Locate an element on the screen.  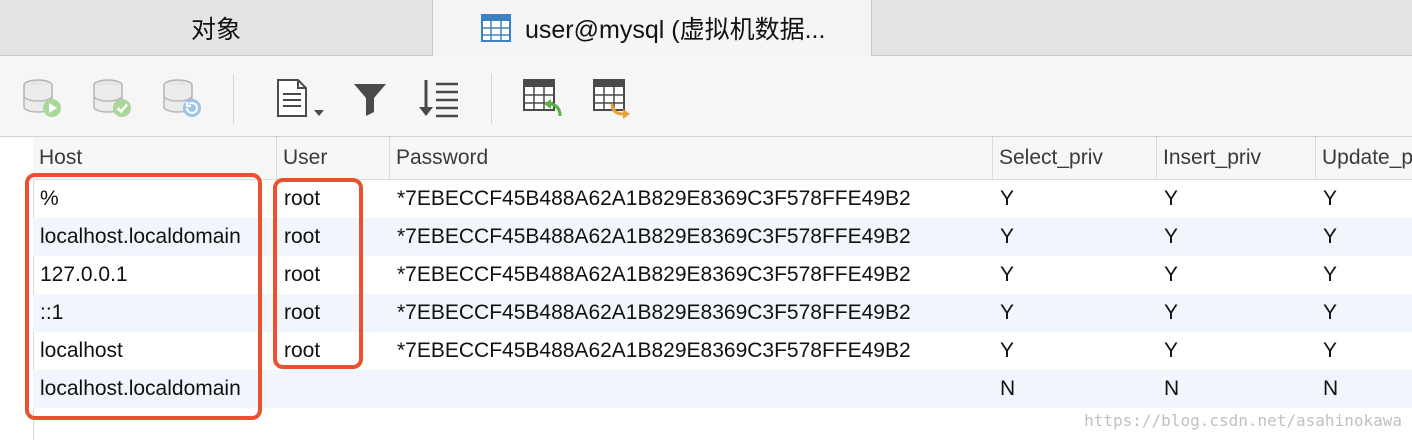
table-export-icon is located at coordinates (614, 98).